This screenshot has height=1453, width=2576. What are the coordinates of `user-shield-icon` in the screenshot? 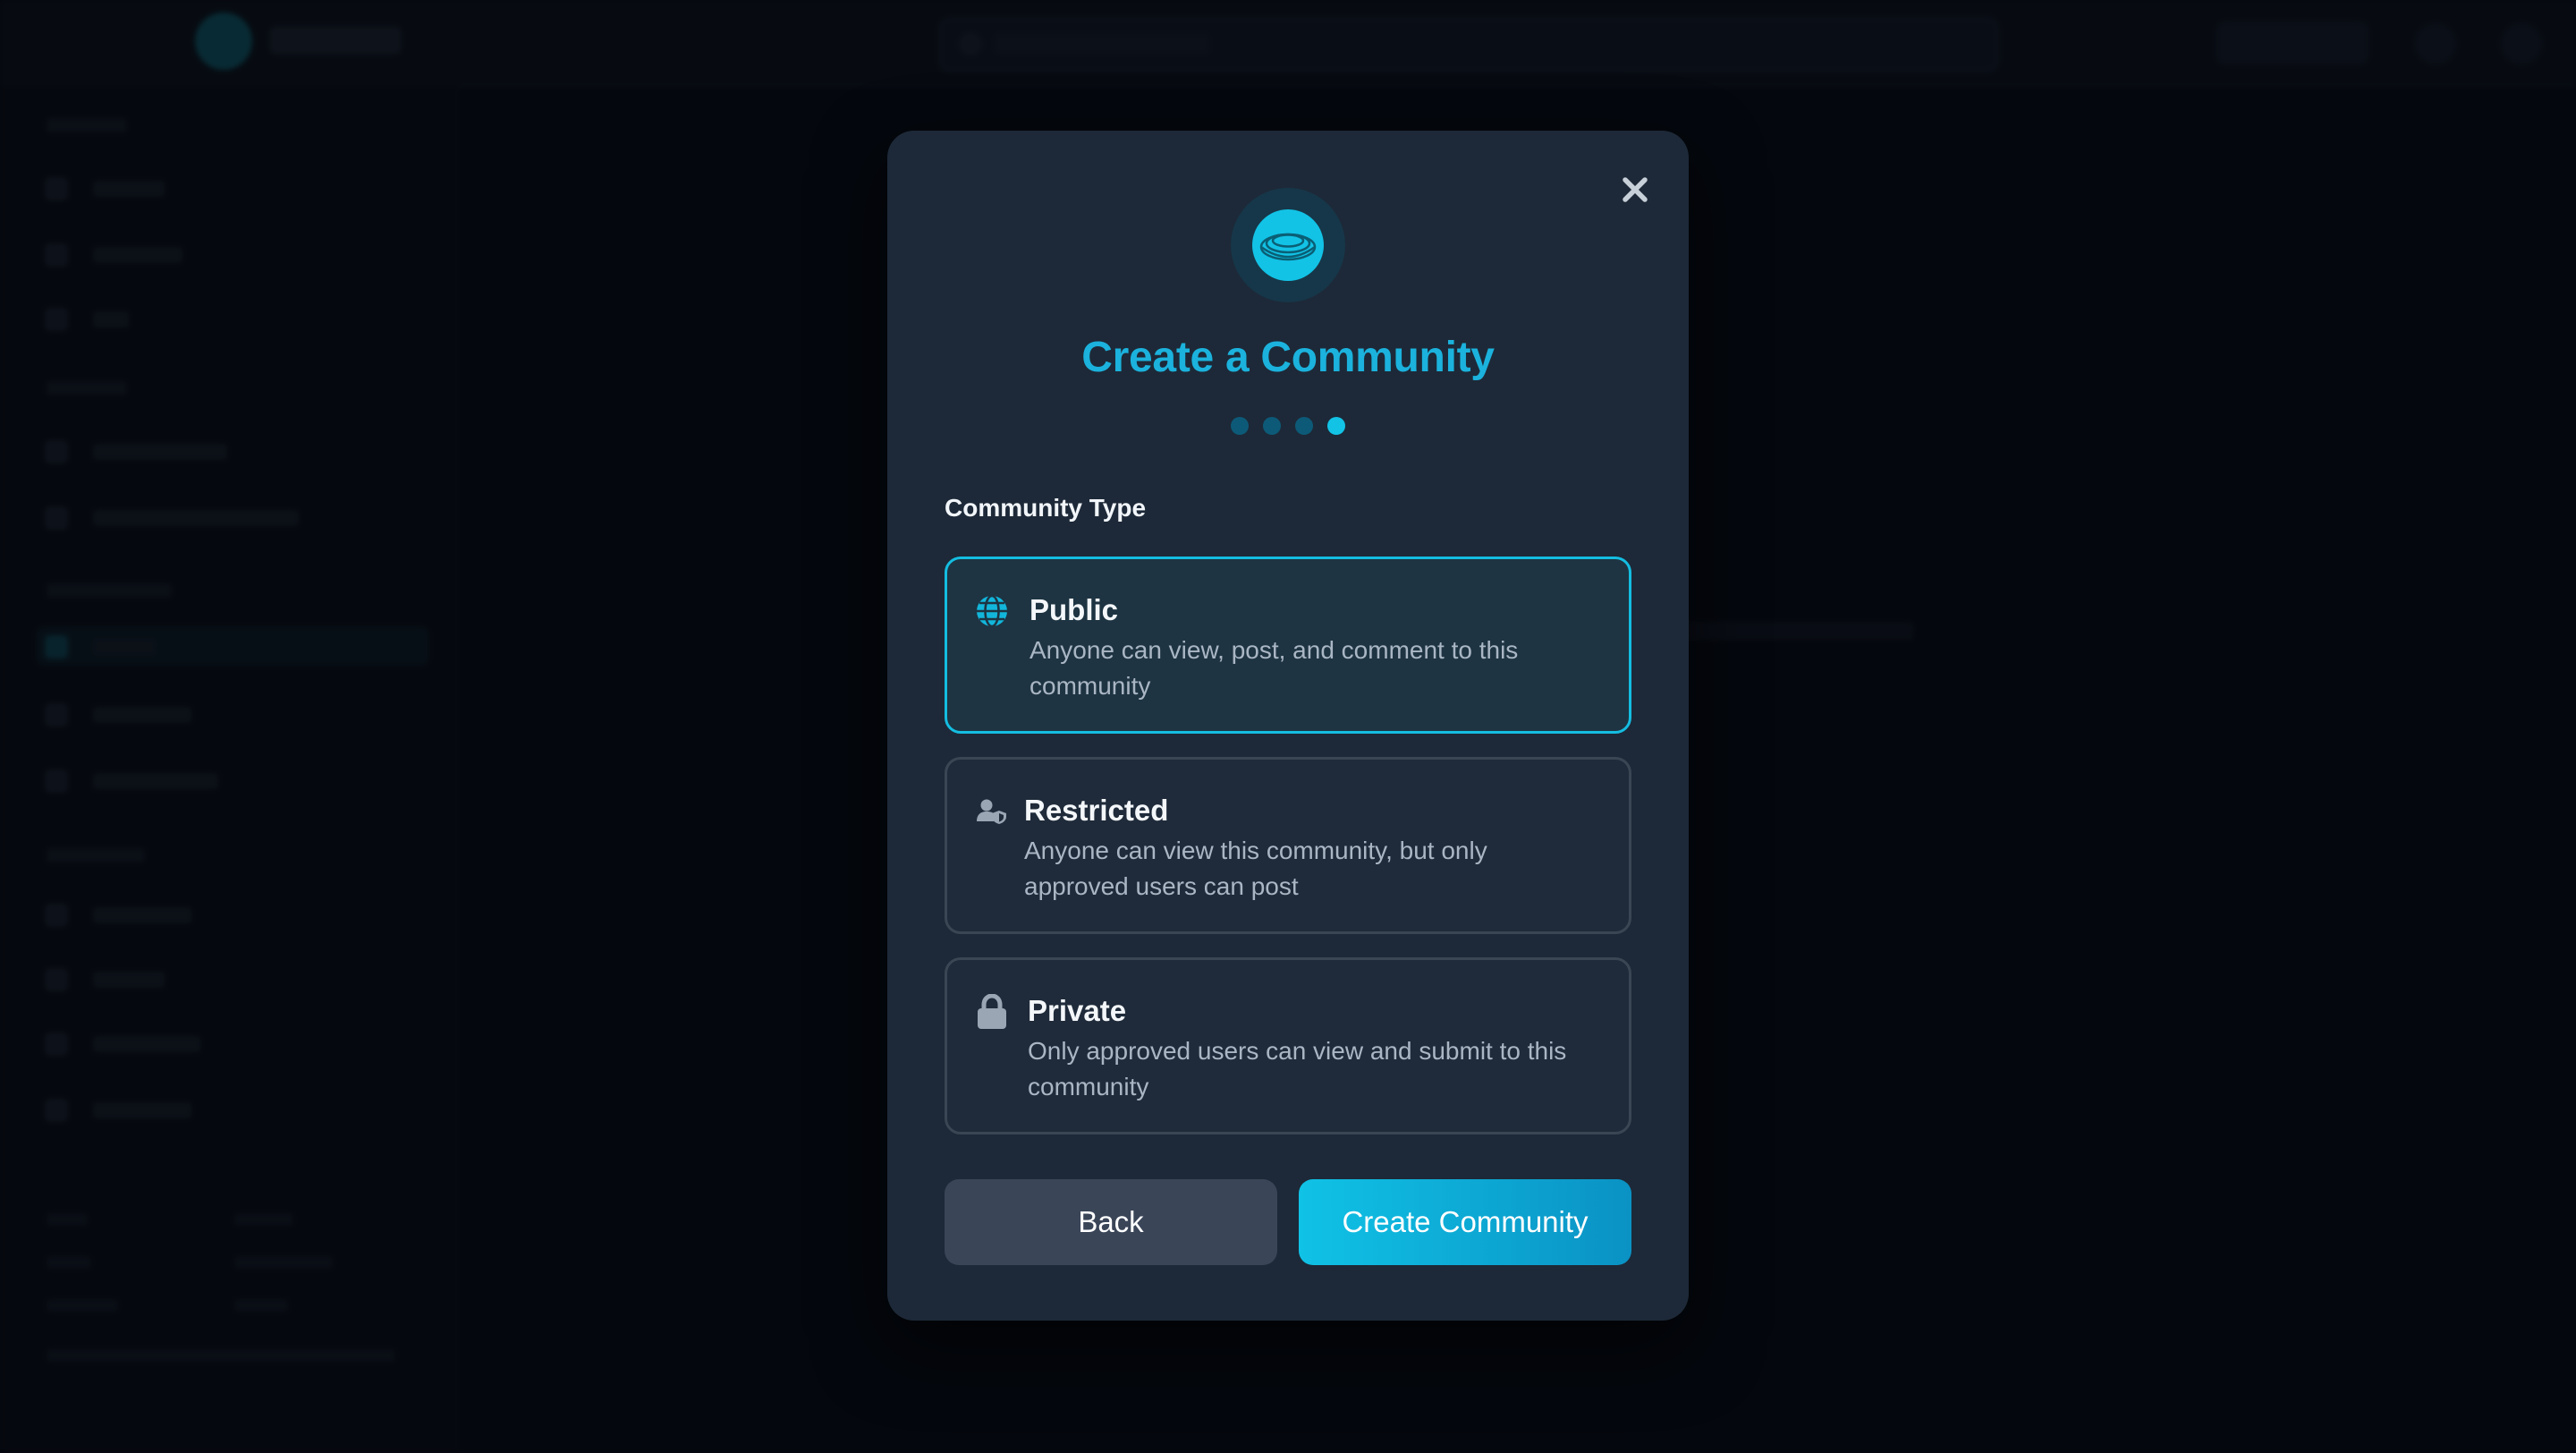 It's located at (992, 811).